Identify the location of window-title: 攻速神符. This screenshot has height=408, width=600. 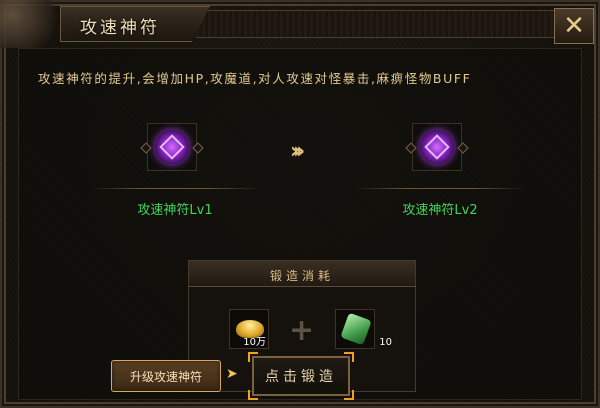
(120, 28).